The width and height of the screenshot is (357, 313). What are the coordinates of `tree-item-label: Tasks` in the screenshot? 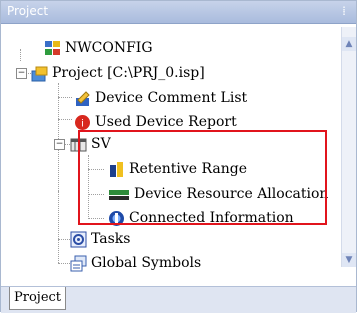 It's located at (111, 239).